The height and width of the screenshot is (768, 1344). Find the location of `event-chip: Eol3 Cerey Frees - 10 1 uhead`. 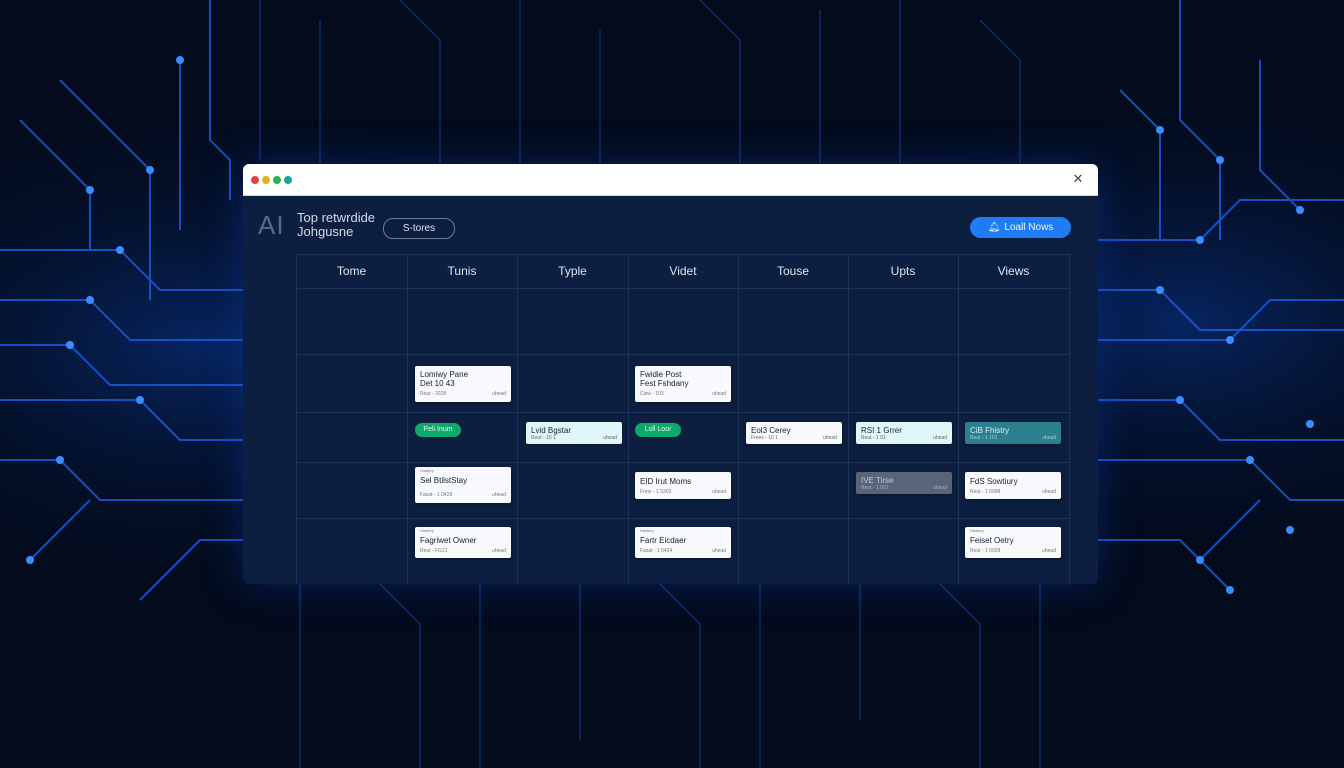

event-chip: Eol3 Cerey Frees - 10 1 uhead is located at coordinates (794, 433).